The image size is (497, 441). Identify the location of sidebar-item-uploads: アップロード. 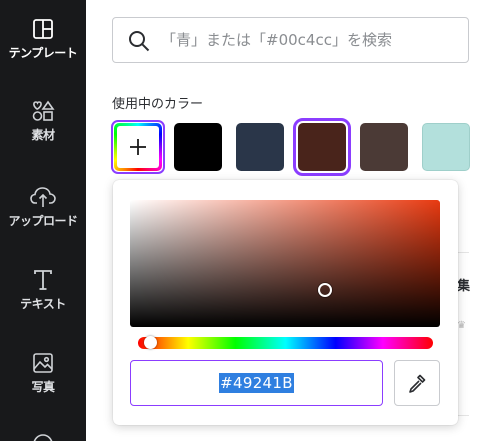
(43, 207).